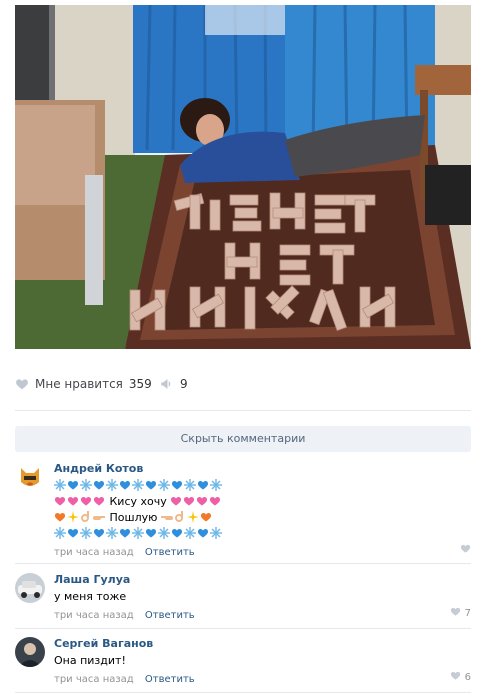 This screenshot has height=695, width=485. What do you see at coordinates (140, 384) in the screenshot?
I see `likes-count: 359` at bounding box center [140, 384].